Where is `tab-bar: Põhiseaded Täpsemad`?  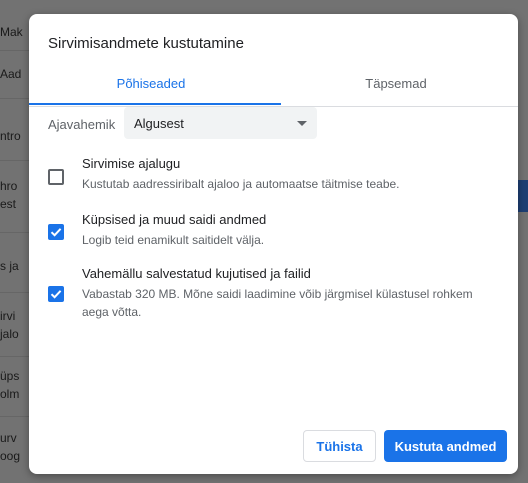 tab-bar: Põhiseaded Täpsemad is located at coordinates (273, 84).